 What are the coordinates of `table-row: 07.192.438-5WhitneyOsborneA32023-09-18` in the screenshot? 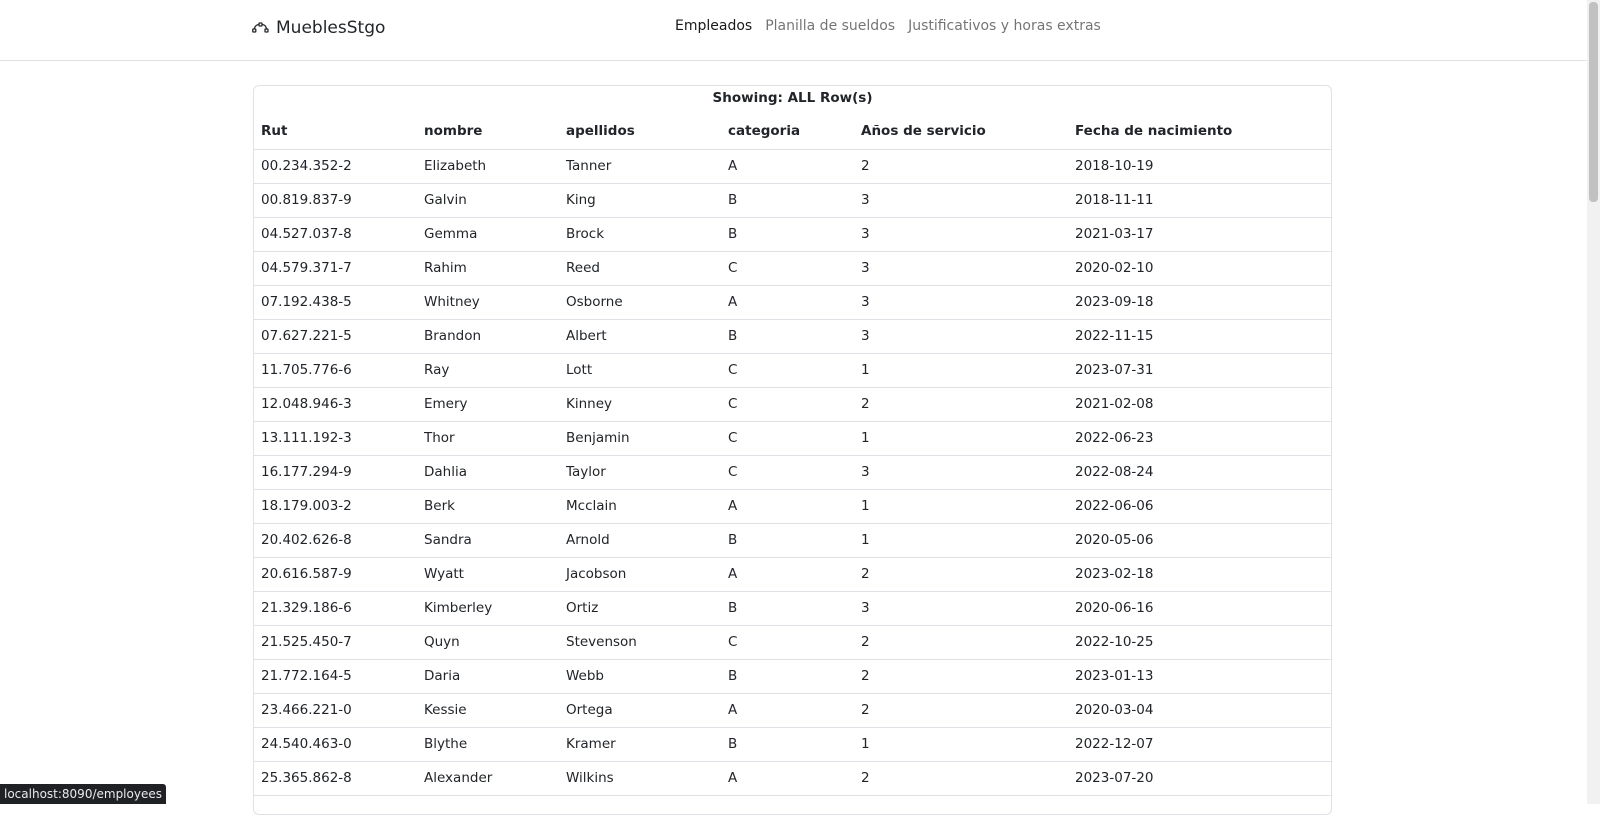 It's located at (792, 302).